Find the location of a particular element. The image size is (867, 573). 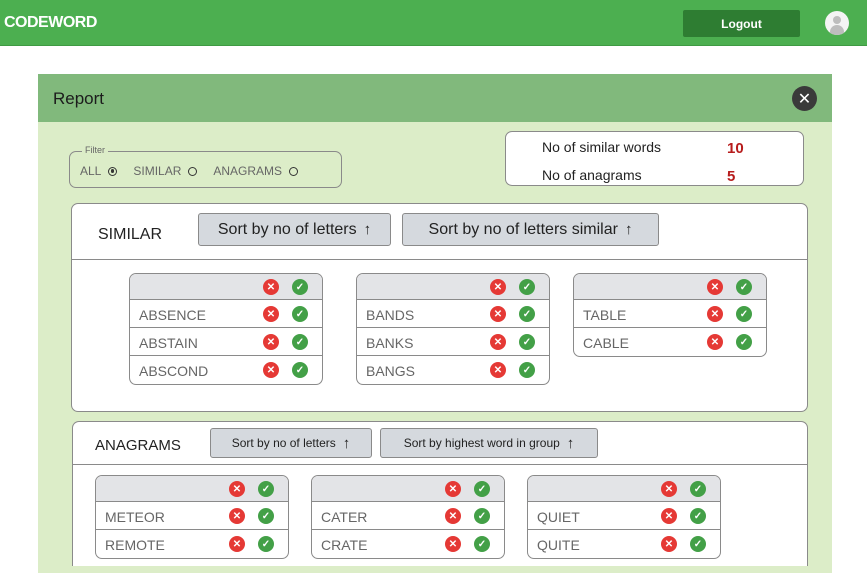

anagrams-sort-highest-button: Sort by highest word in group ↑ is located at coordinates (489, 443).